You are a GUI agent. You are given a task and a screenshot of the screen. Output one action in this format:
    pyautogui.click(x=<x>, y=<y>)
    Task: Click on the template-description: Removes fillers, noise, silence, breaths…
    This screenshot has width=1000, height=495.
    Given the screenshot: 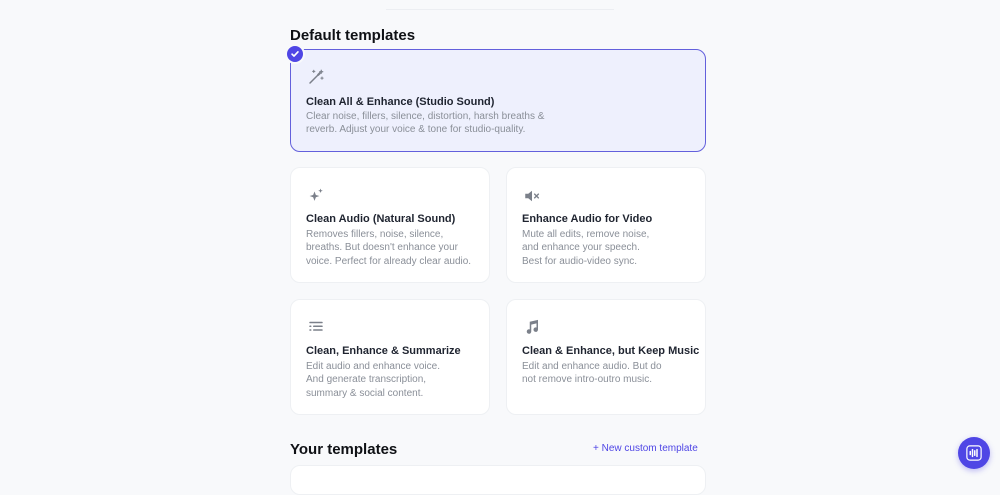 What is the action you would take?
    pyautogui.click(x=388, y=248)
    